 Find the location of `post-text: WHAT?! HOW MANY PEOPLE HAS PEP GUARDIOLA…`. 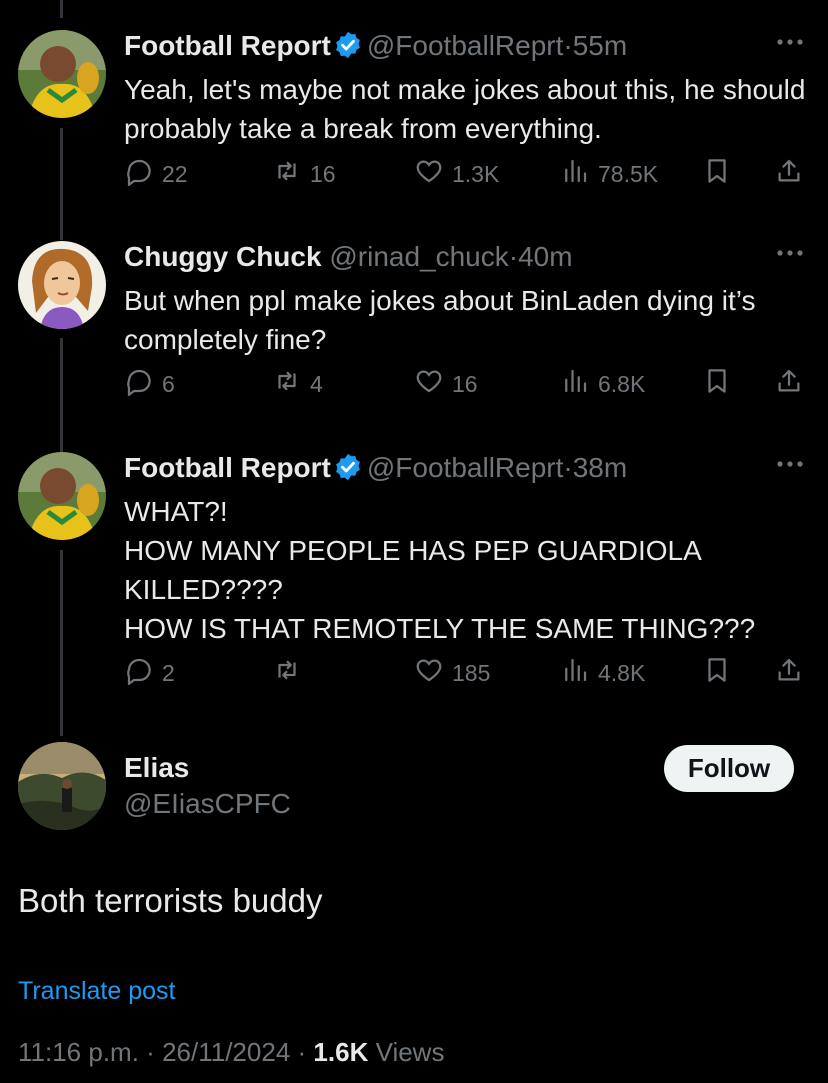

post-text: WHAT?! HOW MANY PEOPLE HAS PEP GUARDIOLA… is located at coordinates (469, 570).